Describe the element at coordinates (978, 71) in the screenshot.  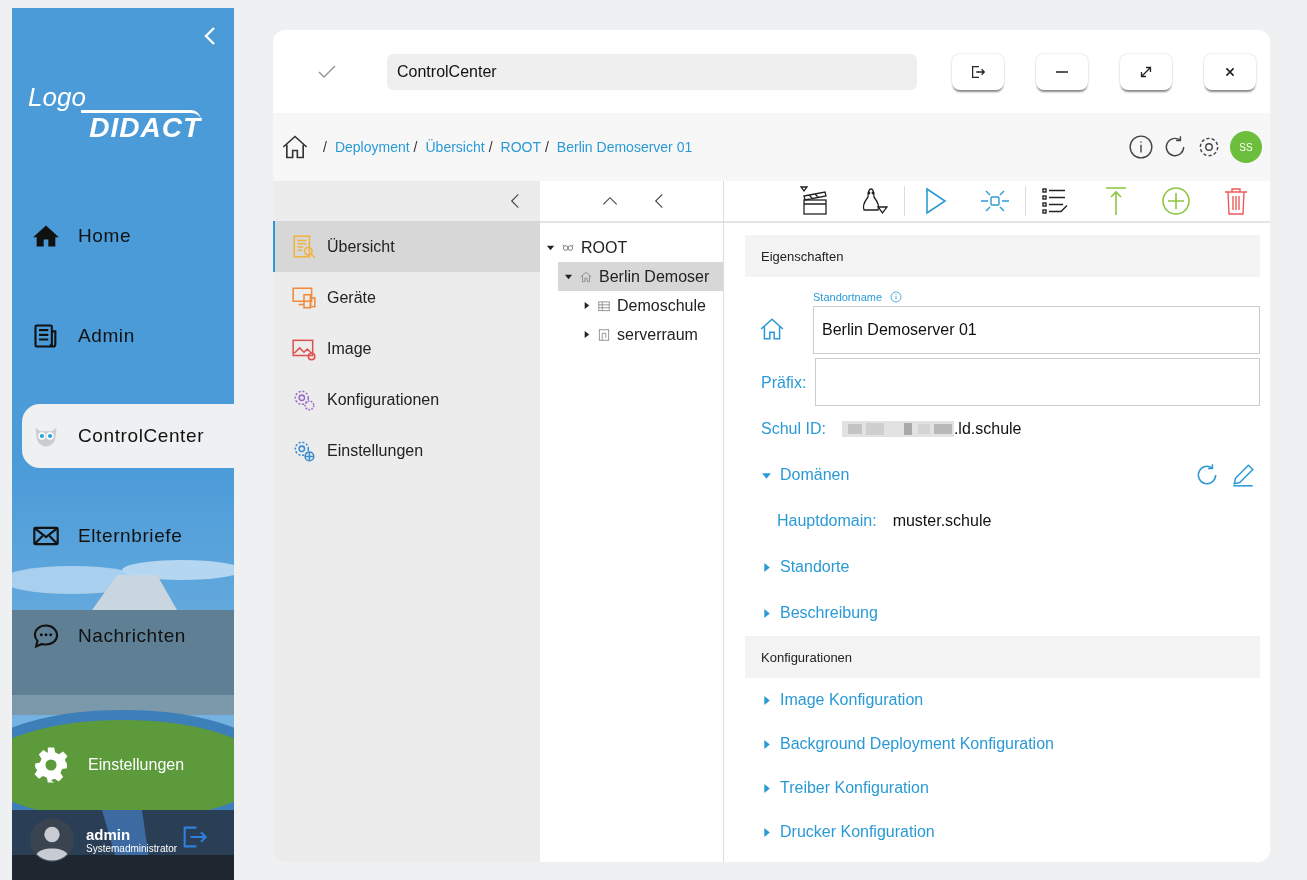
I see `exit-button` at that location.